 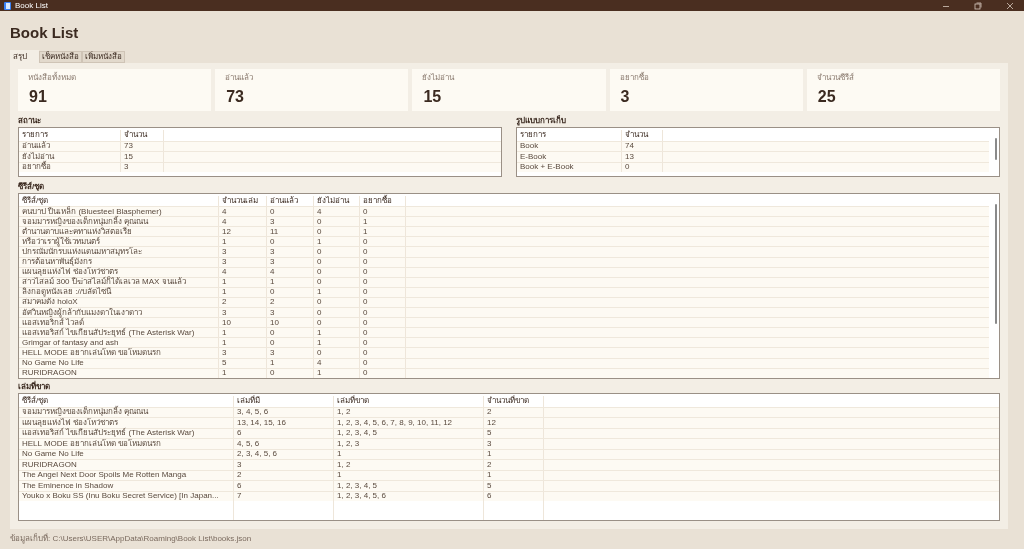 I want to click on table-cell: 12, so click(x=514, y=423).